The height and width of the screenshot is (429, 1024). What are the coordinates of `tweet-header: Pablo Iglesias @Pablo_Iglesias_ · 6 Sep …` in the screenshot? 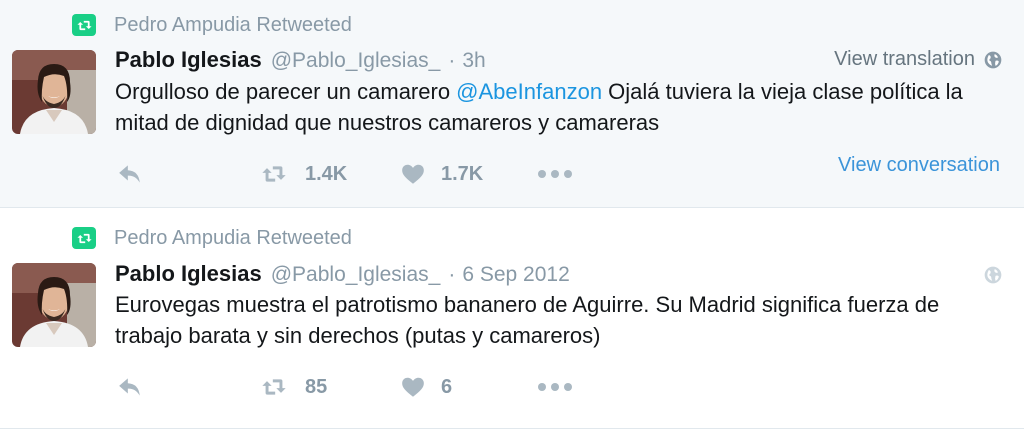 It's located at (342, 274).